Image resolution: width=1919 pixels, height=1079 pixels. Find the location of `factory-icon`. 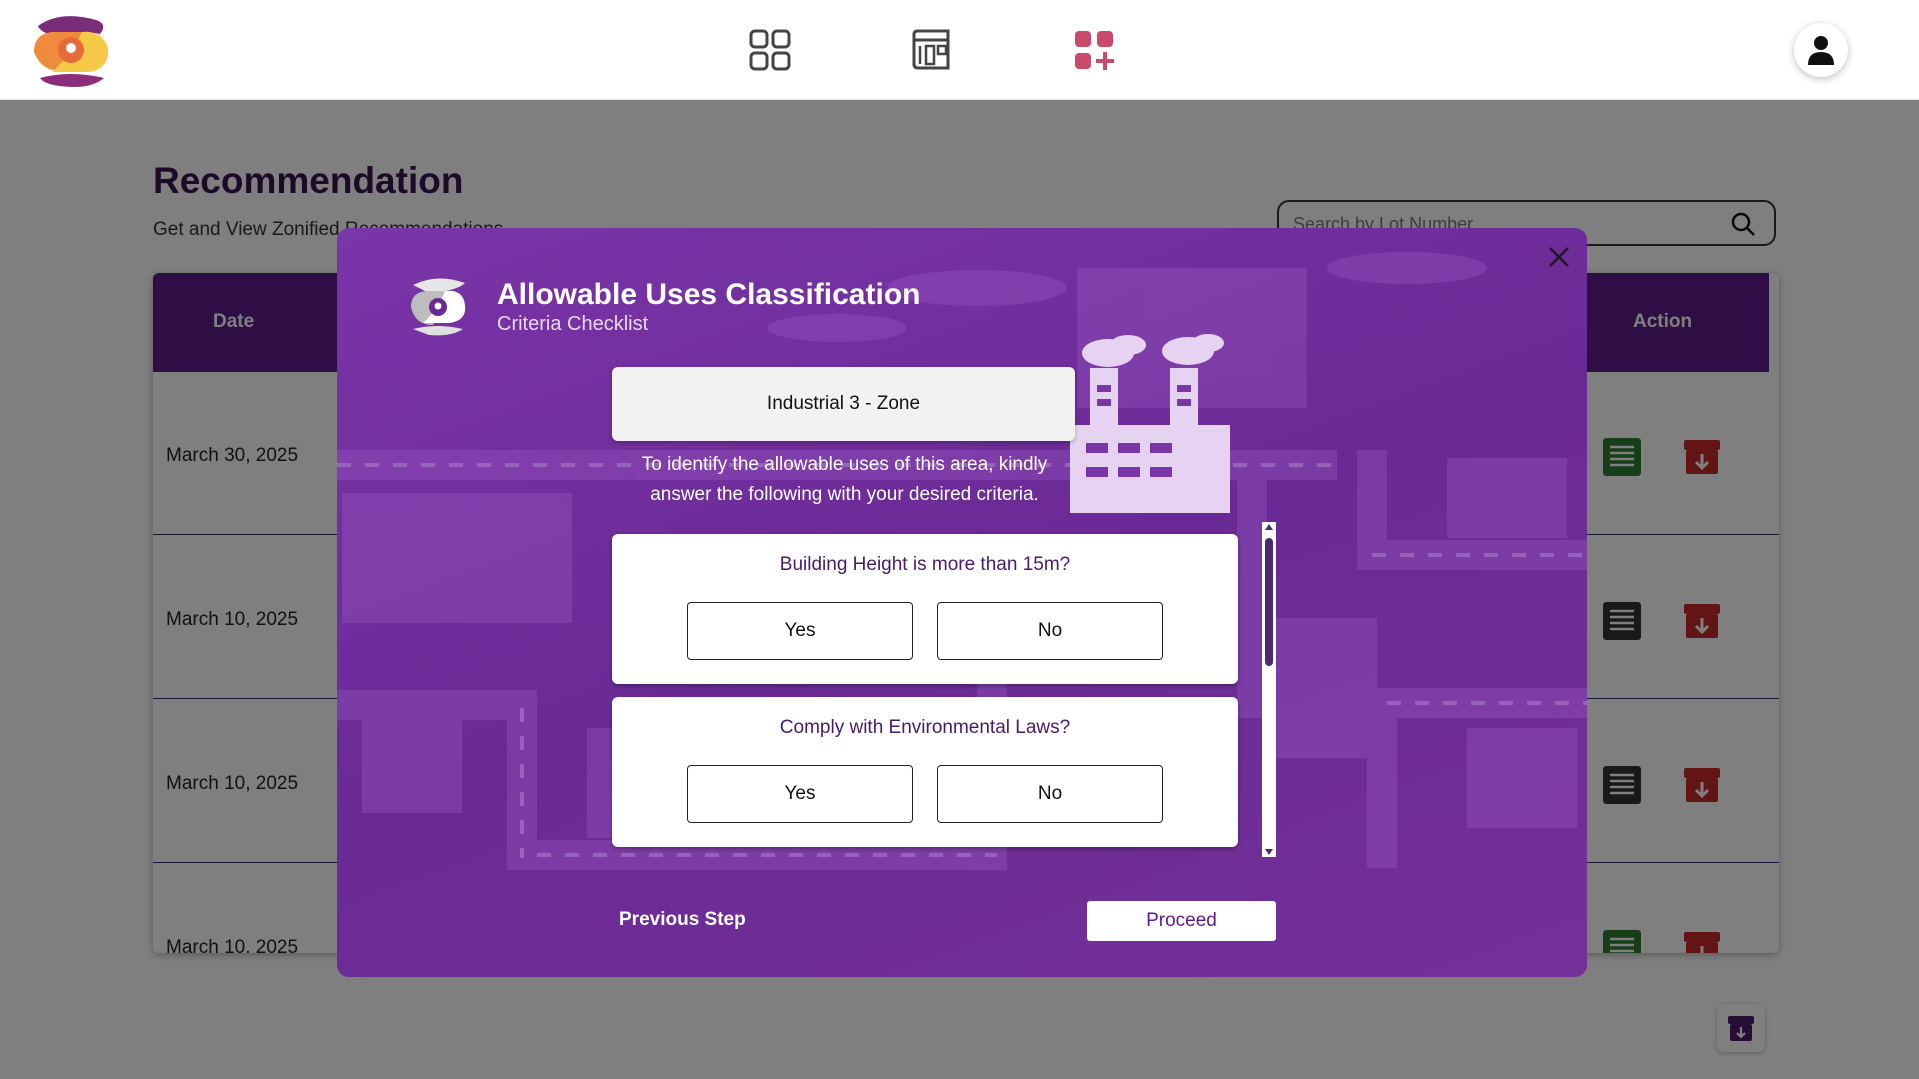

factory-icon is located at coordinates (1150, 423).